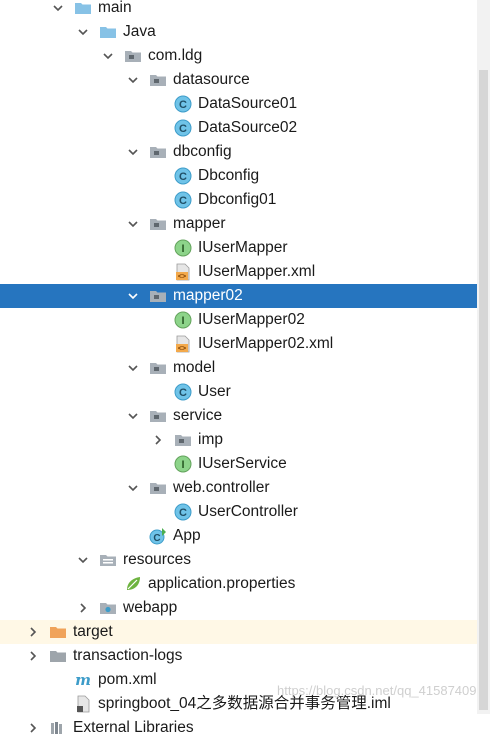 This screenshot has height=740, width=490. Describe the element at coordinates (108, 608) in the screenshot. I see `web-folder-icon` at that location.